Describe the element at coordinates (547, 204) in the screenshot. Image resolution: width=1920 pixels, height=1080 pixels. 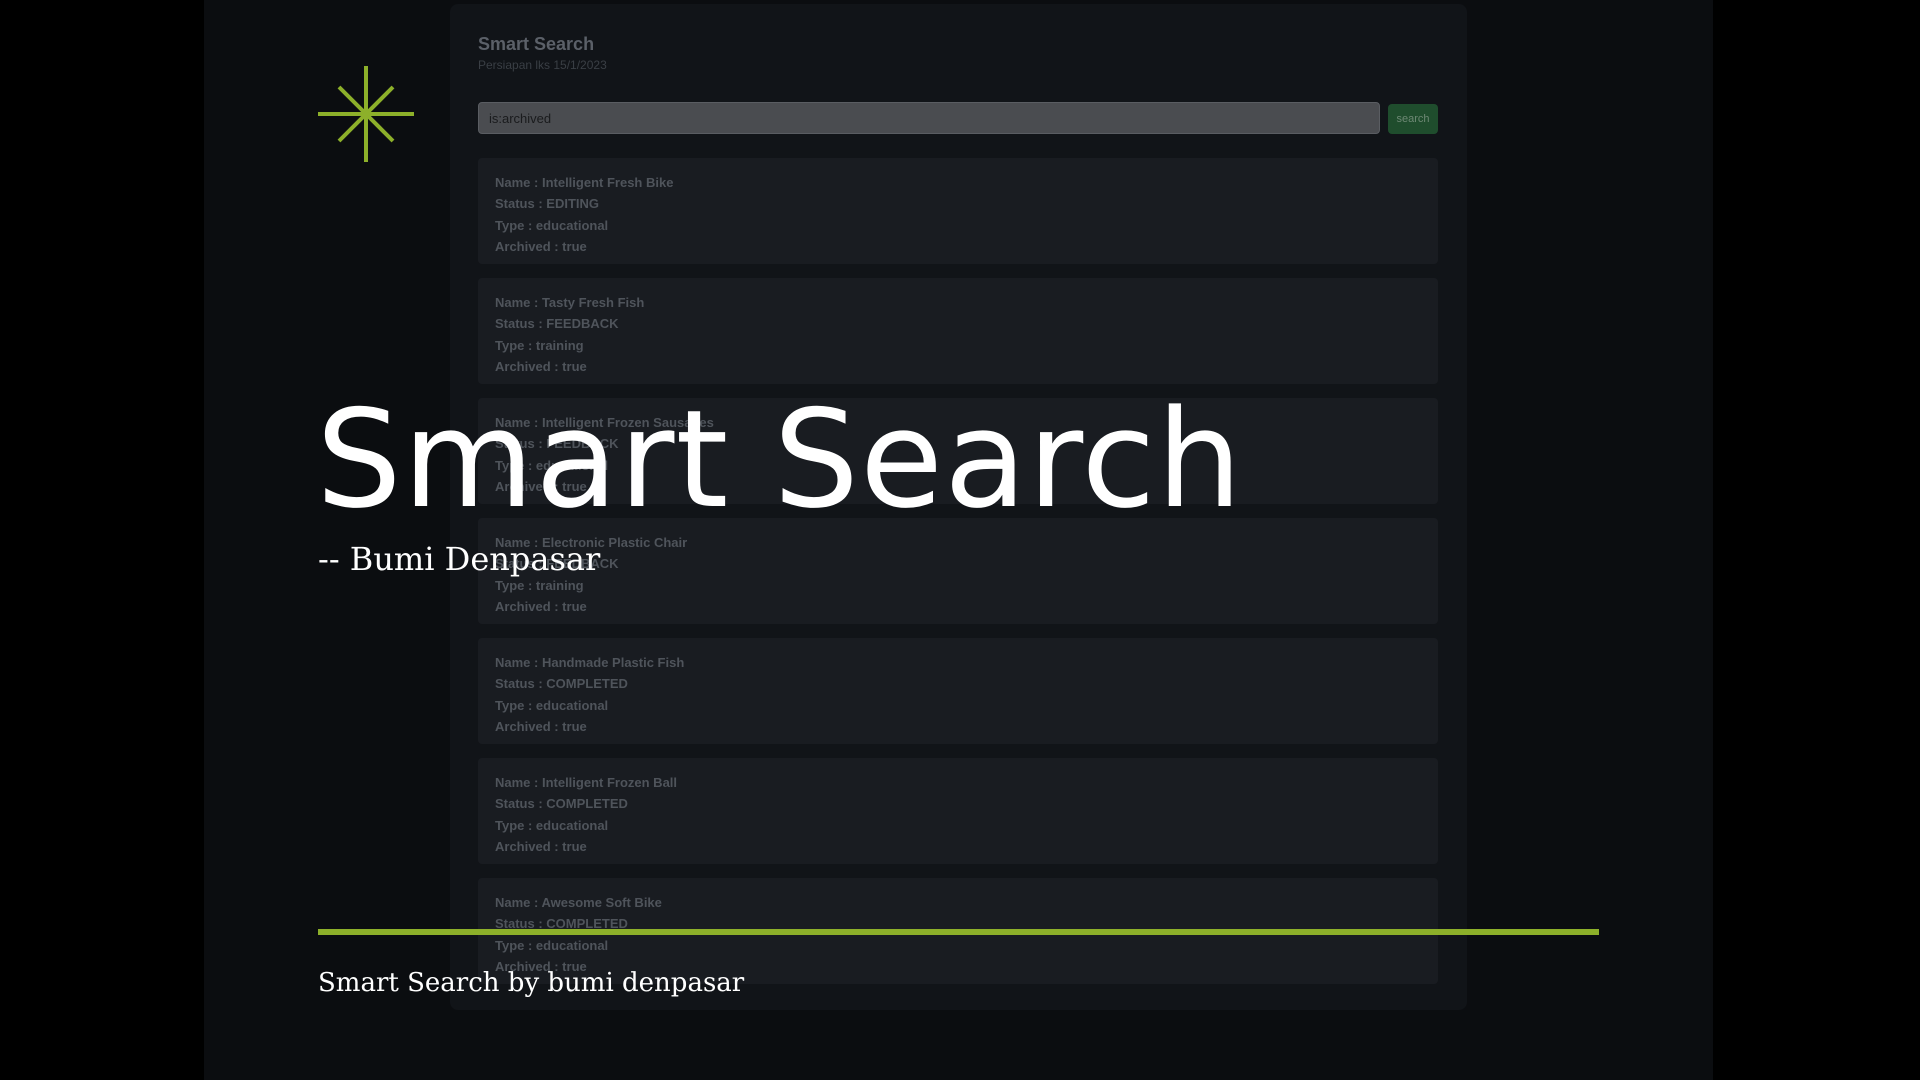
I see `result-status: Status : EDITING` at that location.